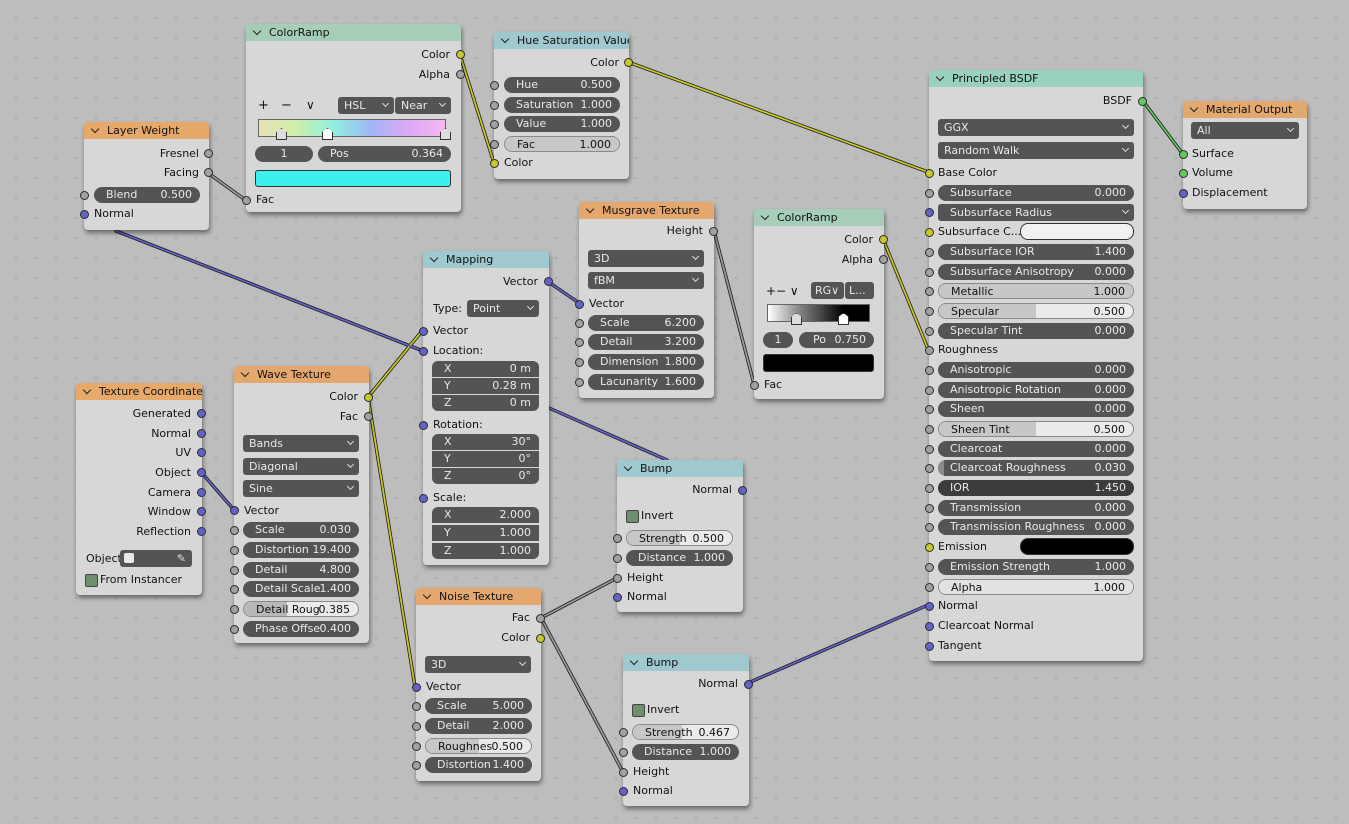  Describe the element at coordinates (478, 664) in the screenshot. I see `dimensions-dropdown: 3D` at that location.